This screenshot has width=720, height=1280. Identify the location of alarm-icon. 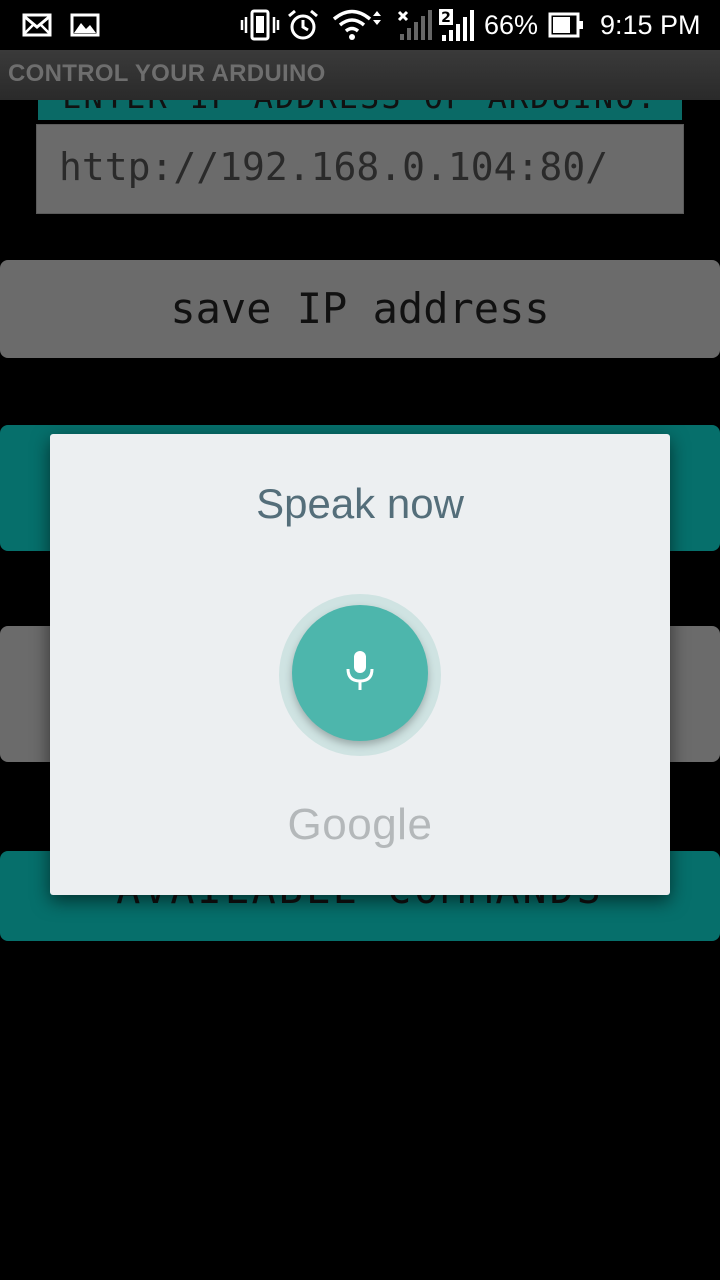
(303, 25).